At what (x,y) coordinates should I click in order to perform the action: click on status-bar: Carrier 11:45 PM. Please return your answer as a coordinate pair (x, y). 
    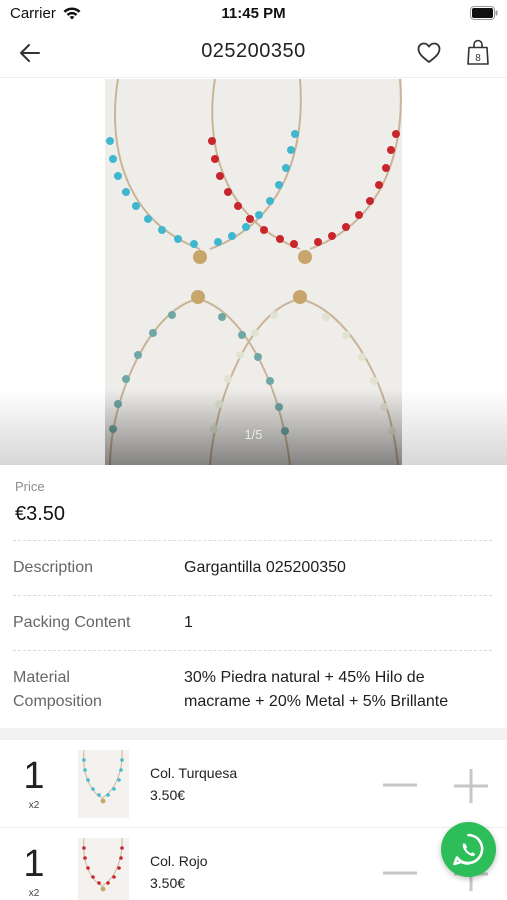
    Looking at the image, I should click on (253, 14).